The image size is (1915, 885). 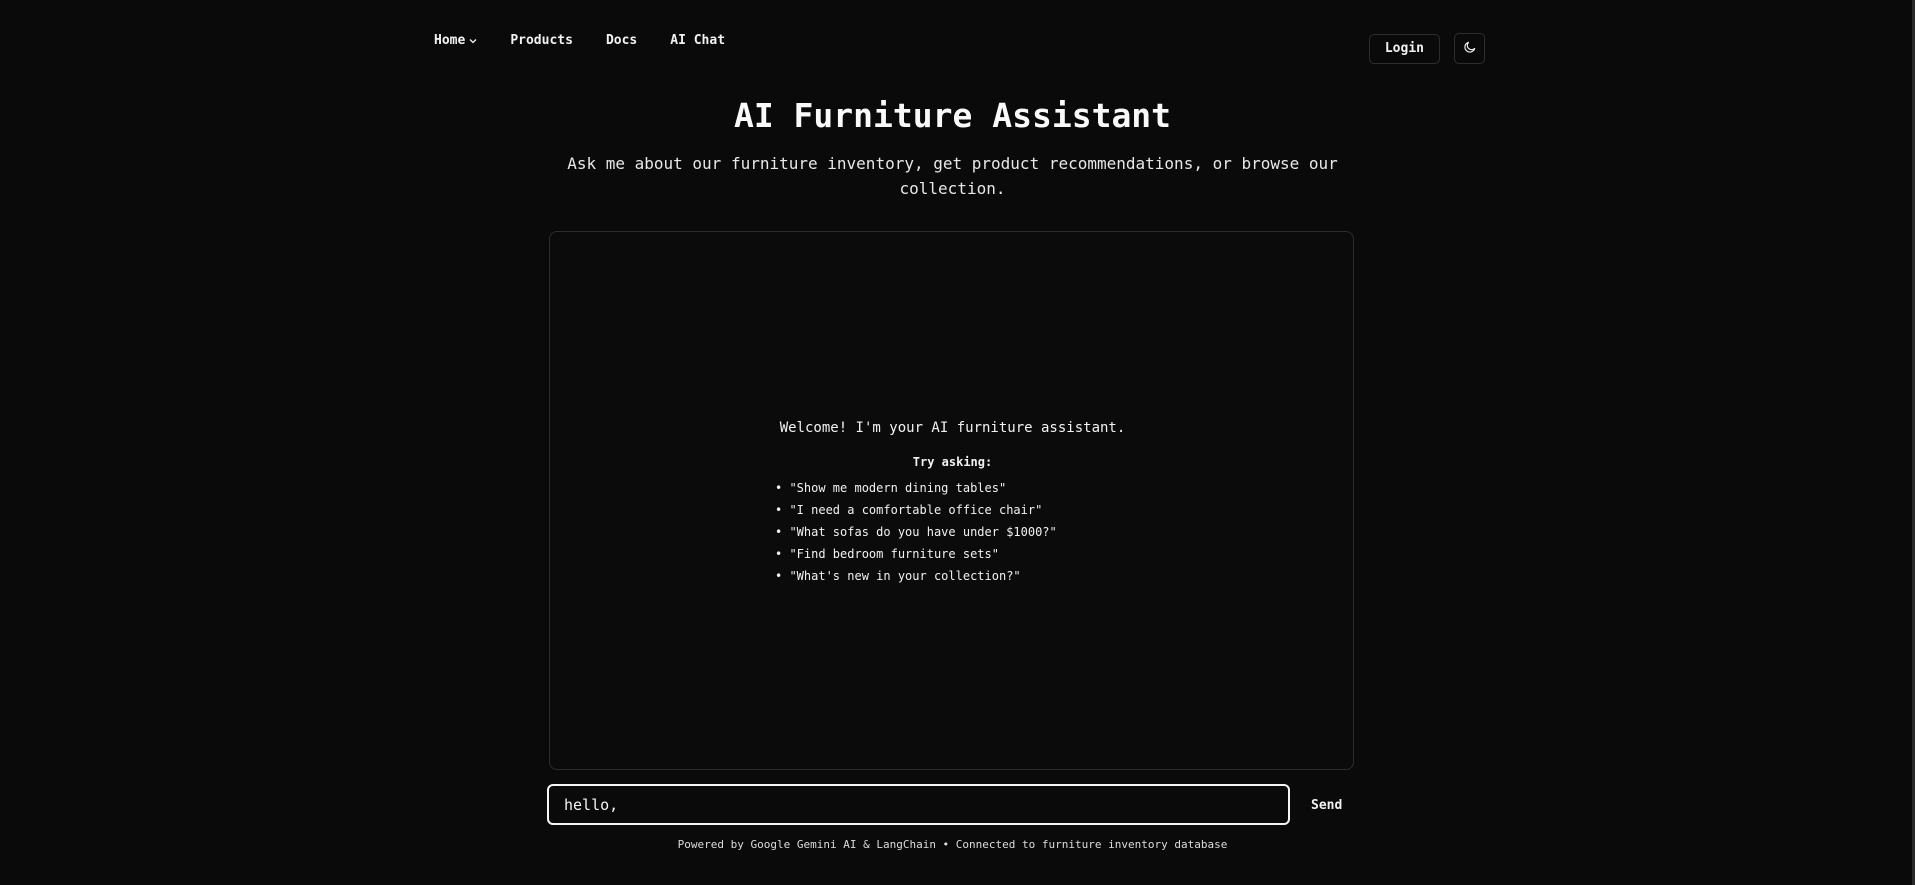 I want to click on suggestion-item: • "What sofas do you have under $1000?", so click(x=916, y=532).